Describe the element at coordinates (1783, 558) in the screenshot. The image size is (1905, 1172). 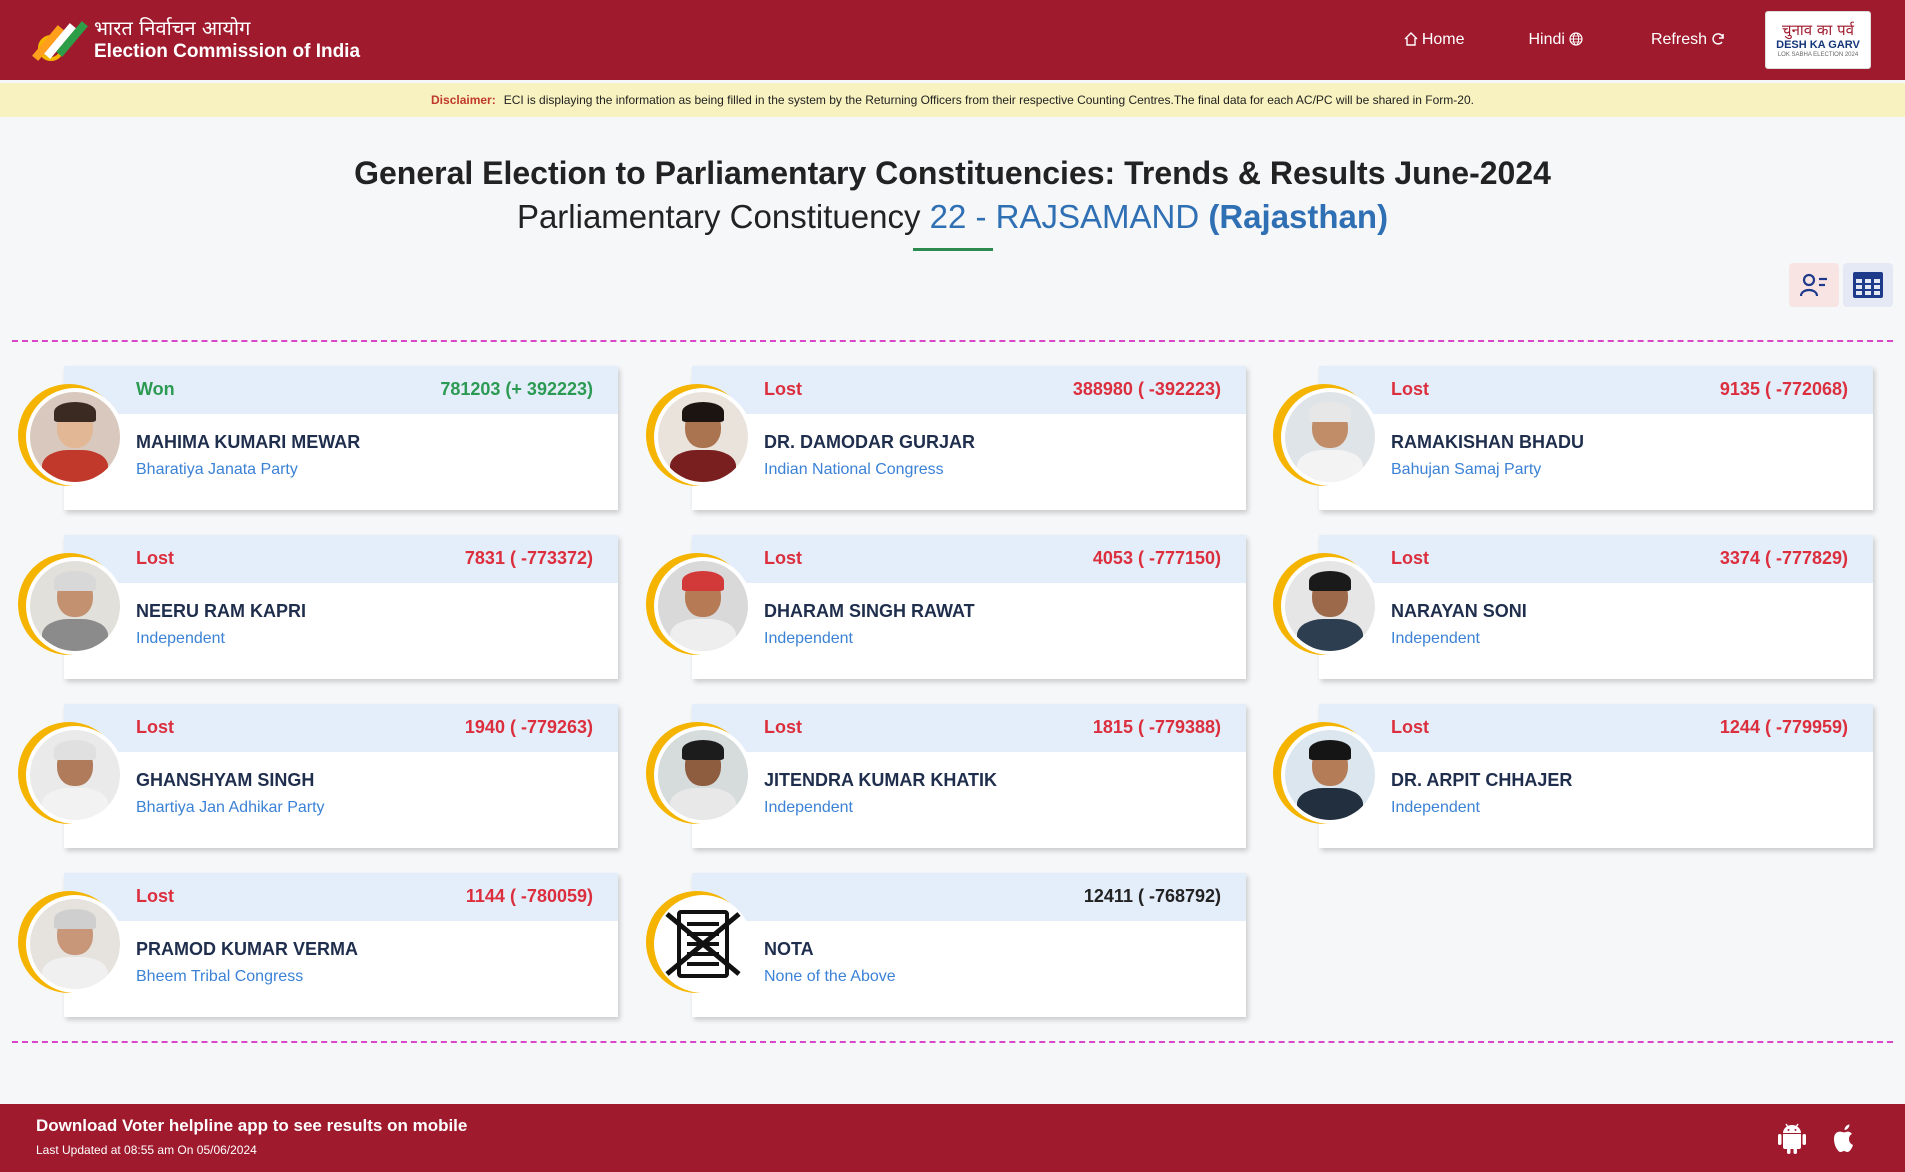
I see `vote-count: 3374 ( -777829)` at that location.